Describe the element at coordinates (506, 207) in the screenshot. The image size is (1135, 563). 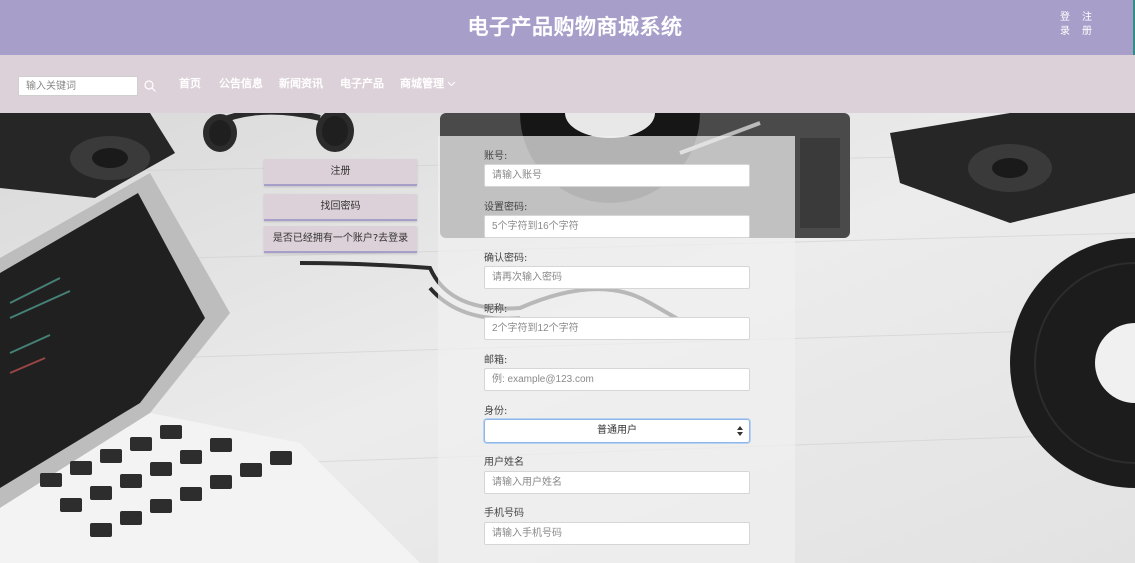
I see `password-label: 设置密码:` at that location.